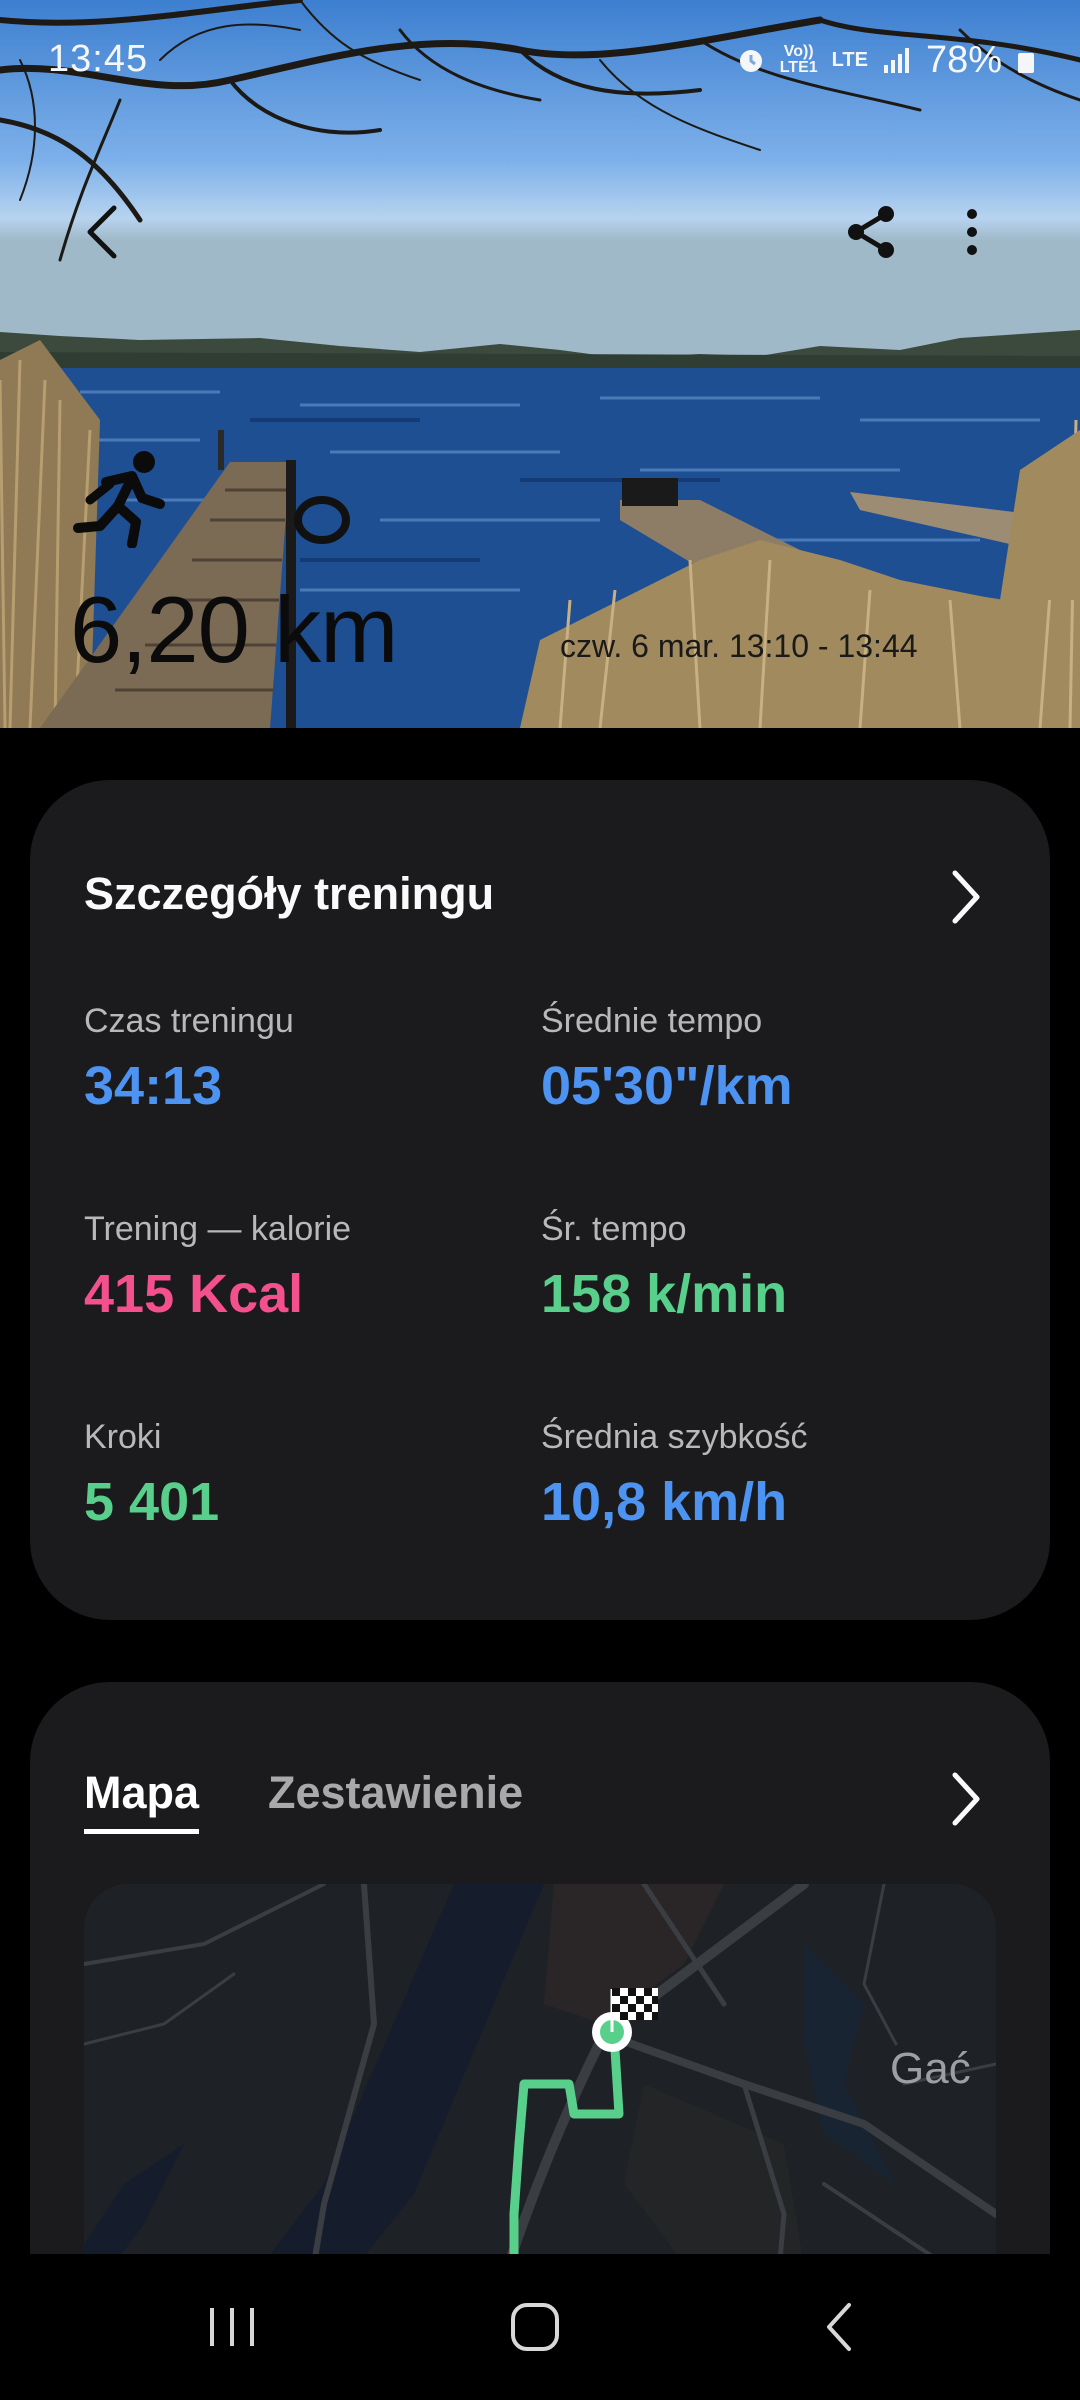  I want to click on stat-label: Średnie tempo, so click(652, 1021).